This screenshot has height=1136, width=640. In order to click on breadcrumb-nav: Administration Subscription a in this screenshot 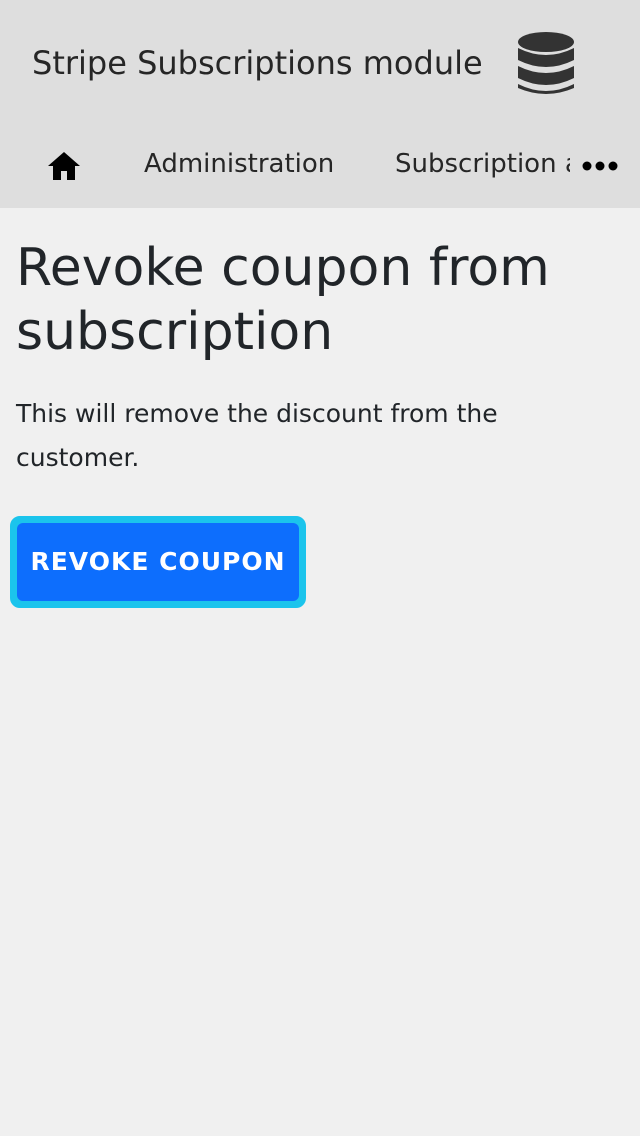, I will do `click(320, 165)`.